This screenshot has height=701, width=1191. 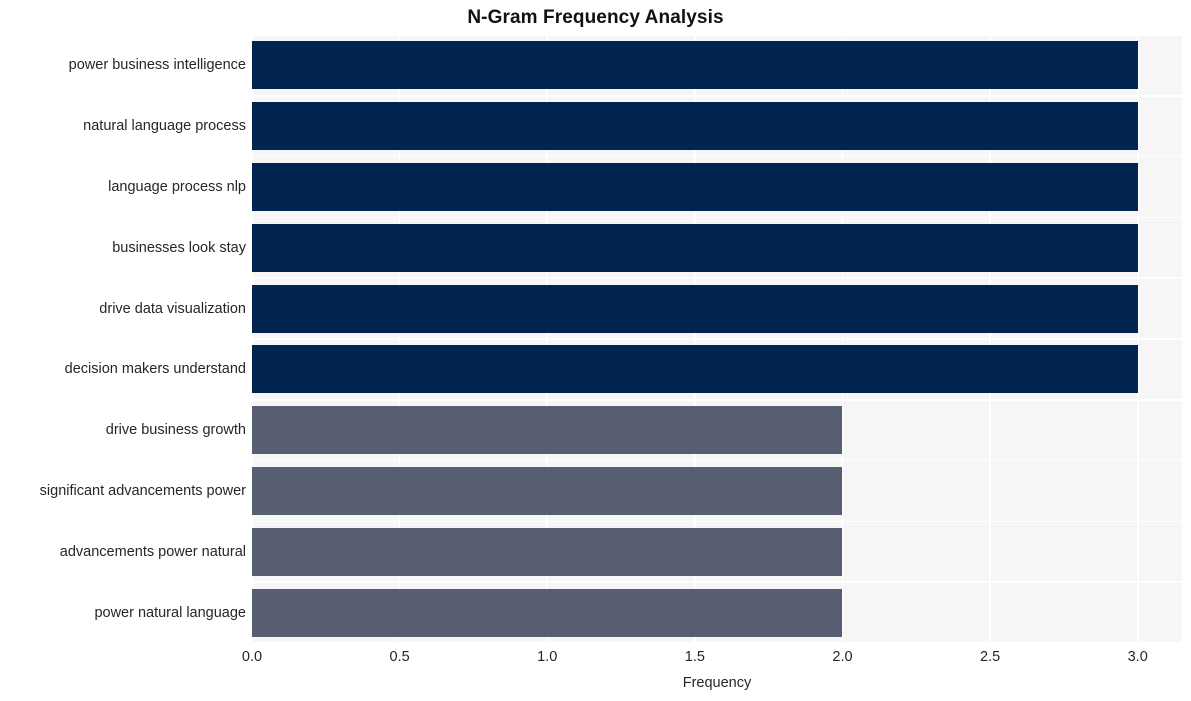 What do you see at coordinates (164, 126) in the screenshot?
I see `y-tick-label: natural language process` at bounding box center [164, 126].